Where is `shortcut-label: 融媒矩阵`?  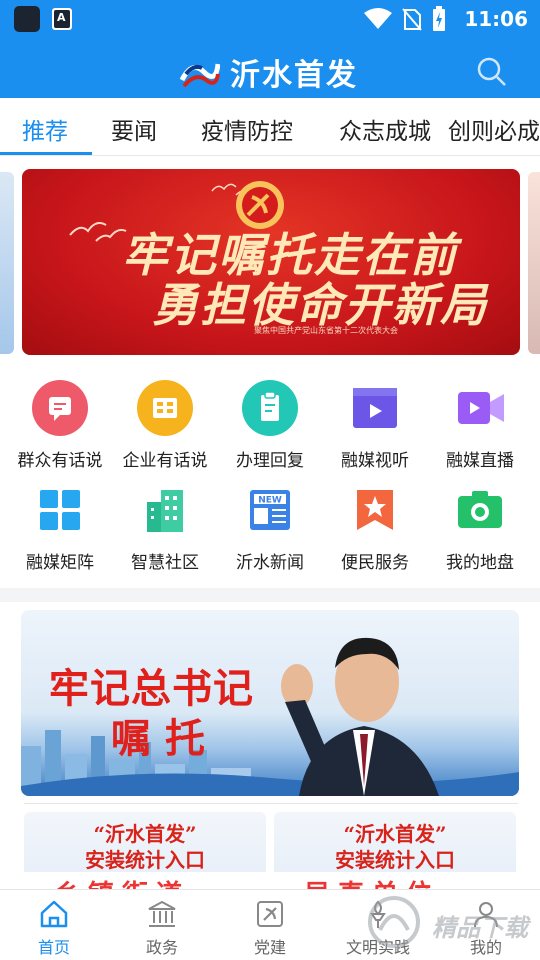 shortcut-label: 融媒矩阵 is located at coordinates (60, 563).